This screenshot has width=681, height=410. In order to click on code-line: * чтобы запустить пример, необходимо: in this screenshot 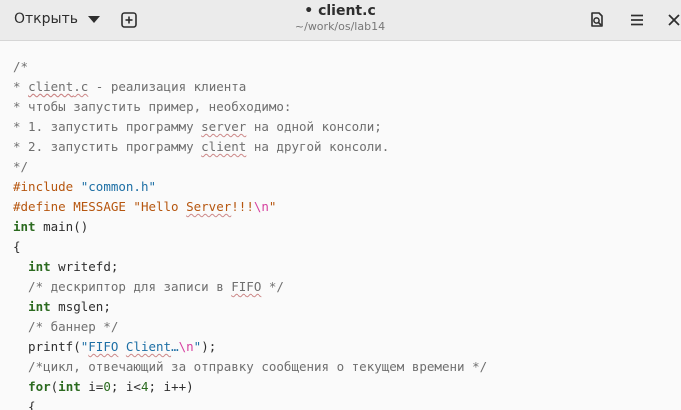, I will do `click(250, 107)`.